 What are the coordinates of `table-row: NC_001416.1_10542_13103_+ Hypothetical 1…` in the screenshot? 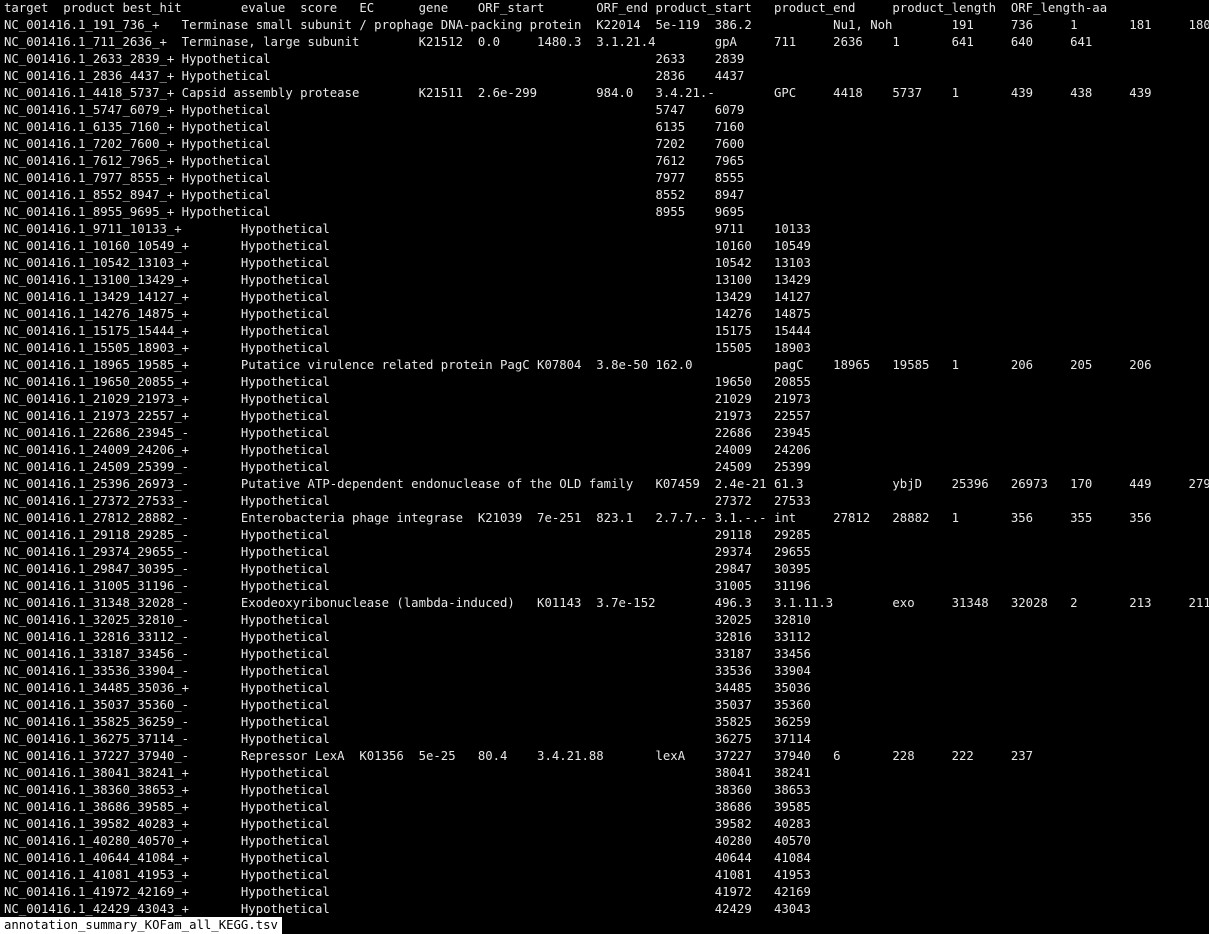 It's located at (407, 263).